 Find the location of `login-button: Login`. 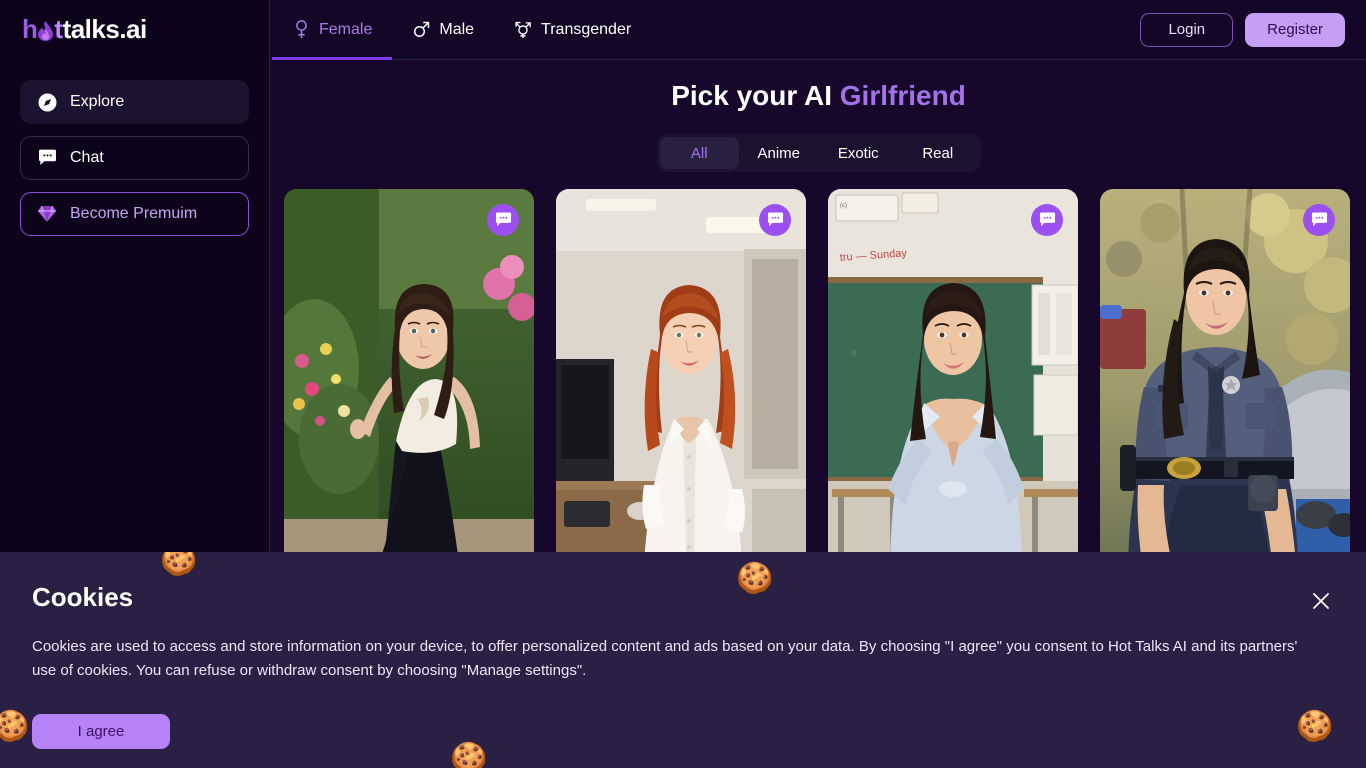

login-button: Login is located at coordinates (1187, 29).